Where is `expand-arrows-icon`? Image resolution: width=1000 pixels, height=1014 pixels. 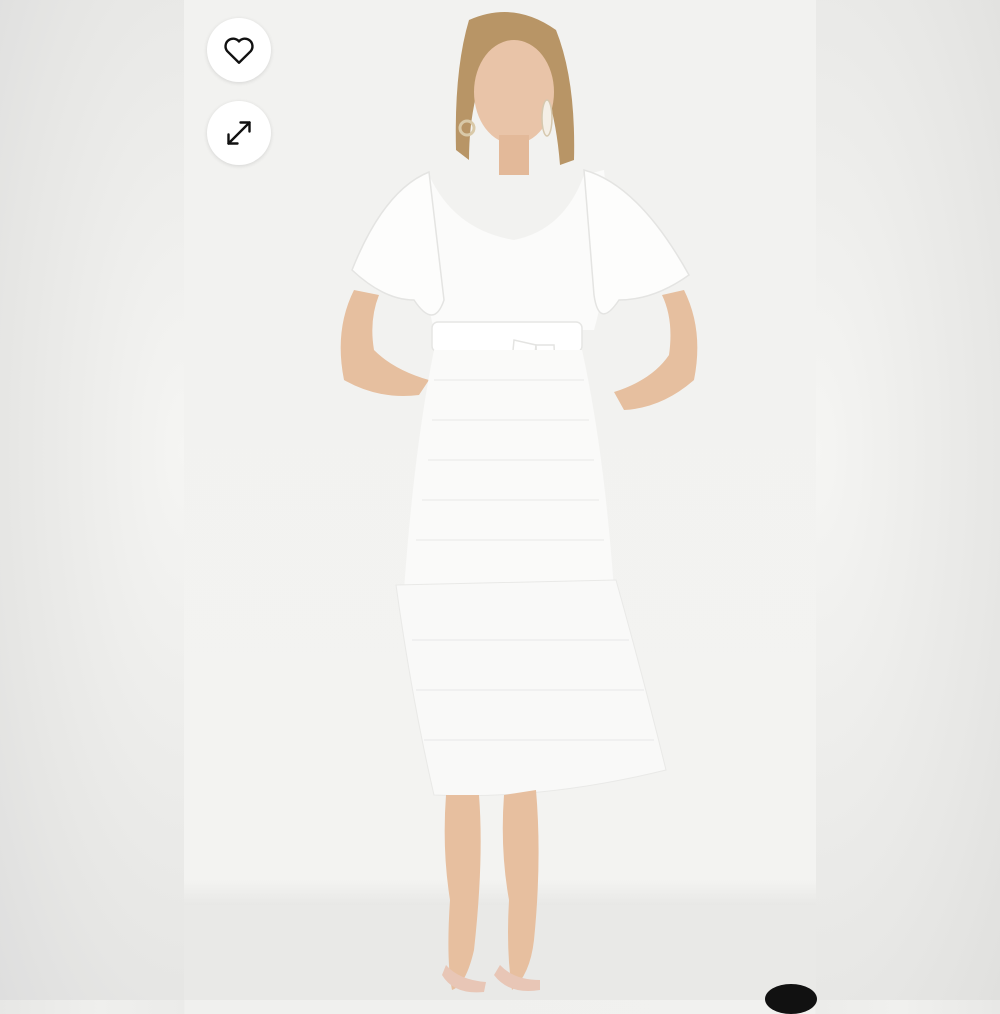 expand-arrows-icon is located at coordinates (239, 133).